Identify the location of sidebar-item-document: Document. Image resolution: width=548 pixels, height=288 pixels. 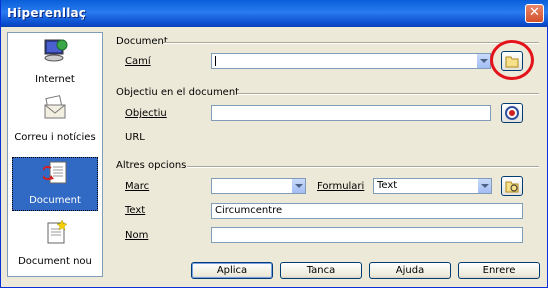
(55, 184).